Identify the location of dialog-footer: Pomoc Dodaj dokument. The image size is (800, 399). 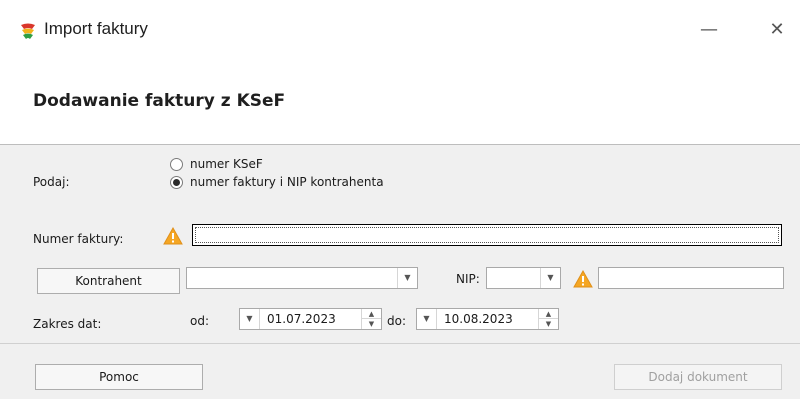
(400, 371).